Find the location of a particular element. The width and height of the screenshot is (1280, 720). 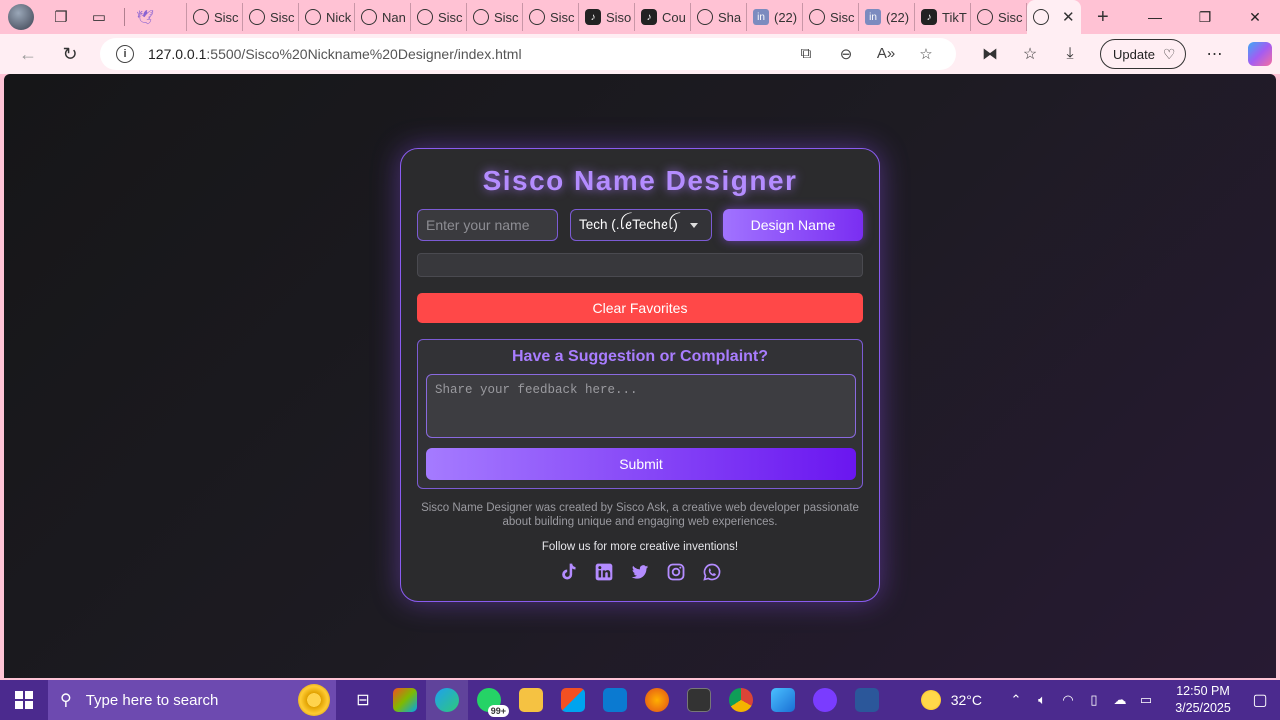

taskbar-app-mask is located at coordinates (825, 700).